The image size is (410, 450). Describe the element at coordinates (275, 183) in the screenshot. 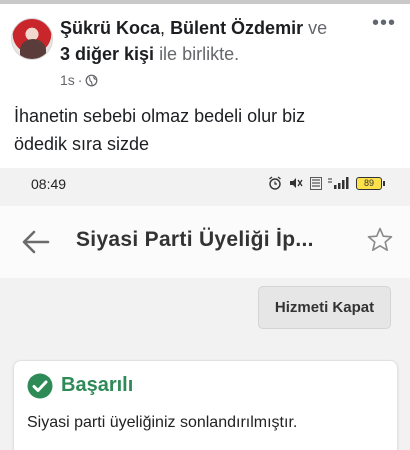

I see `alarm-icon` at that location.